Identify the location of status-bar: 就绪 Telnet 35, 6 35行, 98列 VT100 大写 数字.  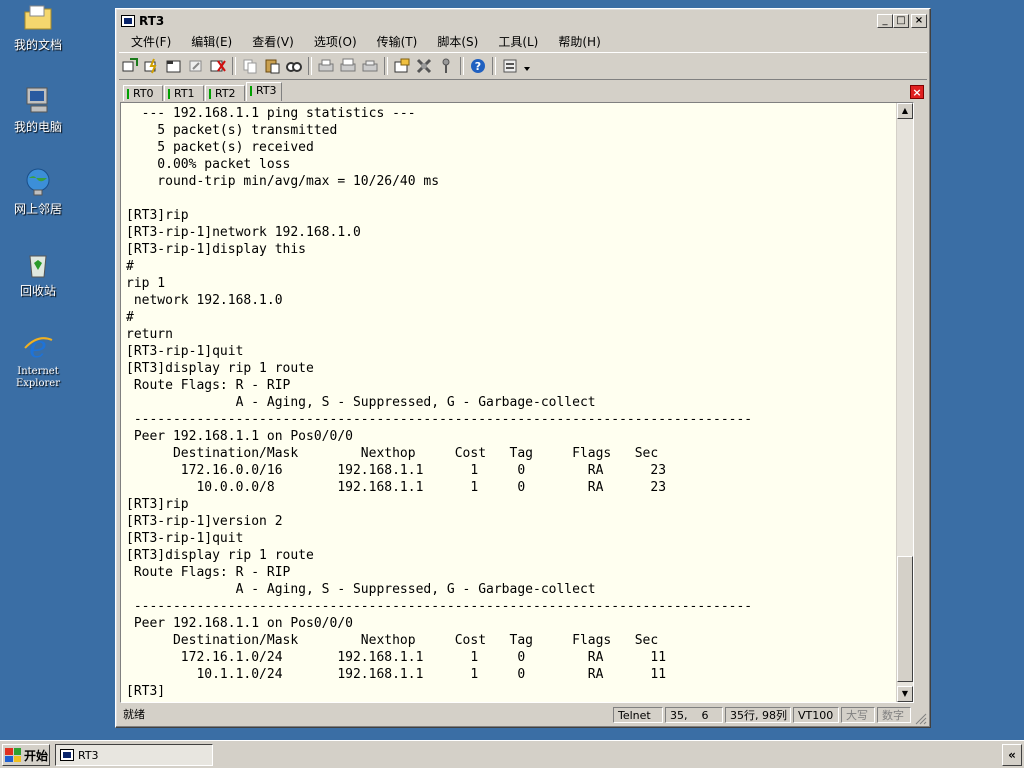
(523, 715).